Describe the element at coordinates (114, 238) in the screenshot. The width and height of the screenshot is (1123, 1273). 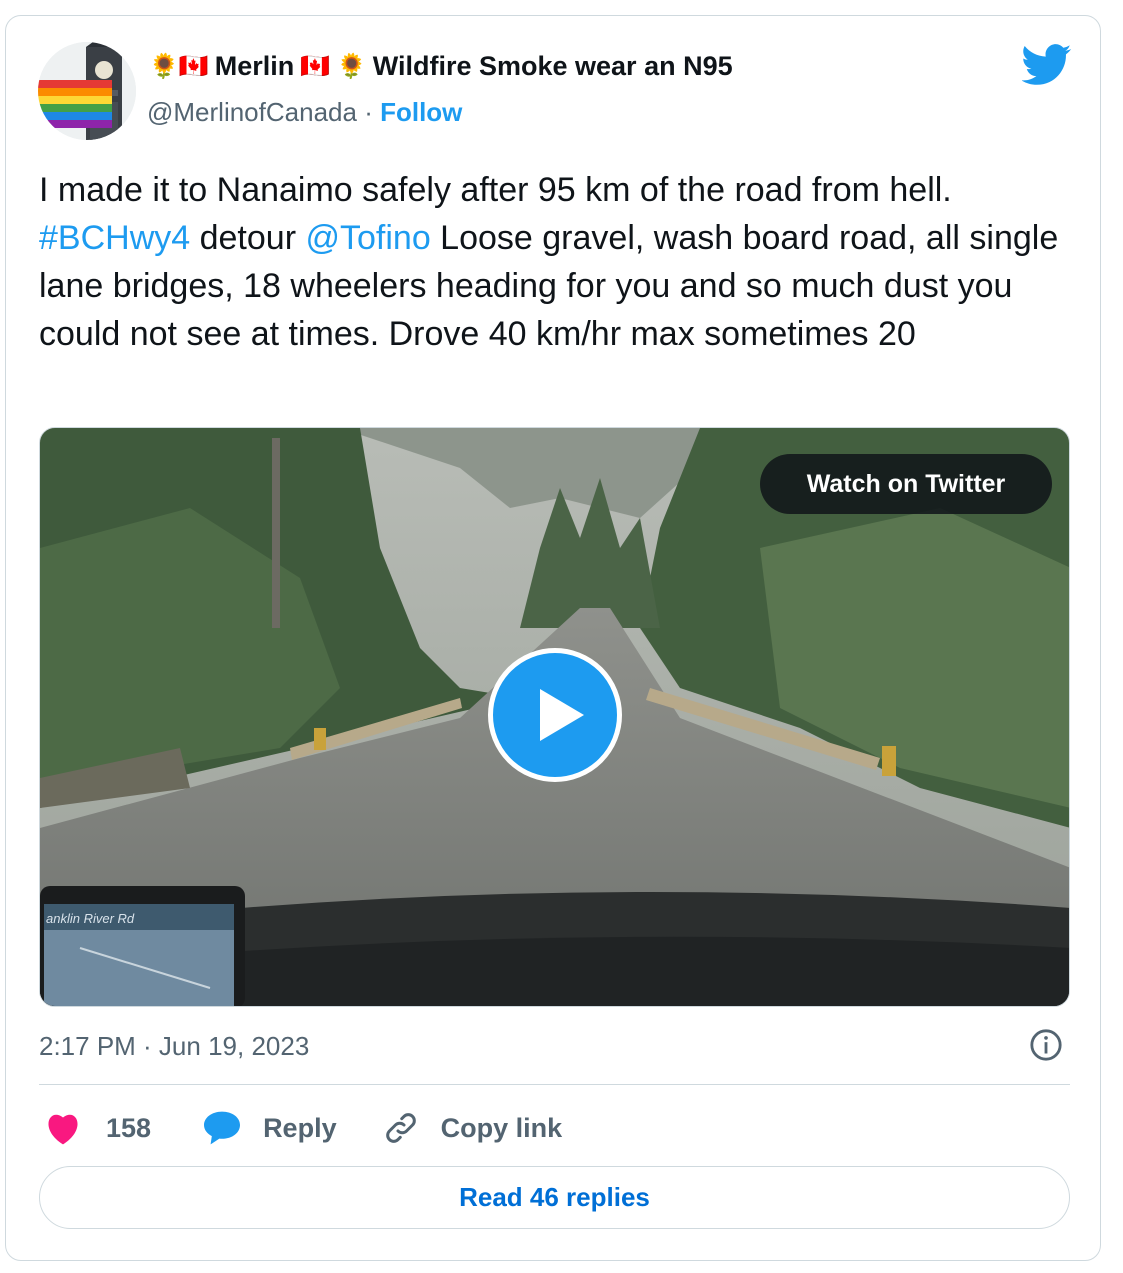
I see `hashtag-link: #BCHwy4` at that location.